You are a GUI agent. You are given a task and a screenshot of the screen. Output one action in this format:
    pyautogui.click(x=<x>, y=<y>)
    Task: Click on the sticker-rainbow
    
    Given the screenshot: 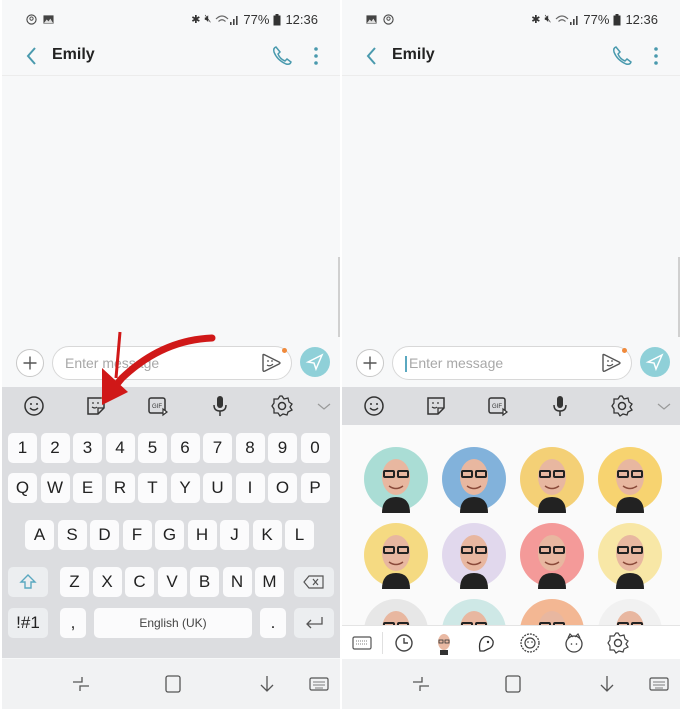 What is the action you would take?
    pyautogui.click(x=552, y=479)
    